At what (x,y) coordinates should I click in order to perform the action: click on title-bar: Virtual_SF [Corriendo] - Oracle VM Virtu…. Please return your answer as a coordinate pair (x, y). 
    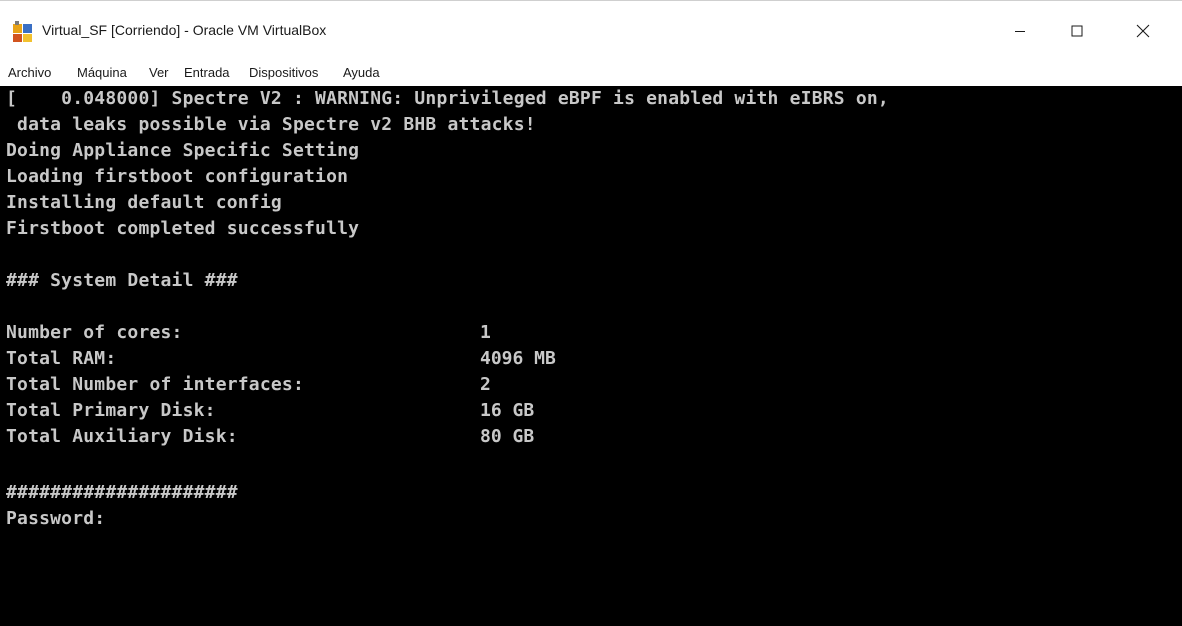
    Looking at the image, I should click on (591, 32).